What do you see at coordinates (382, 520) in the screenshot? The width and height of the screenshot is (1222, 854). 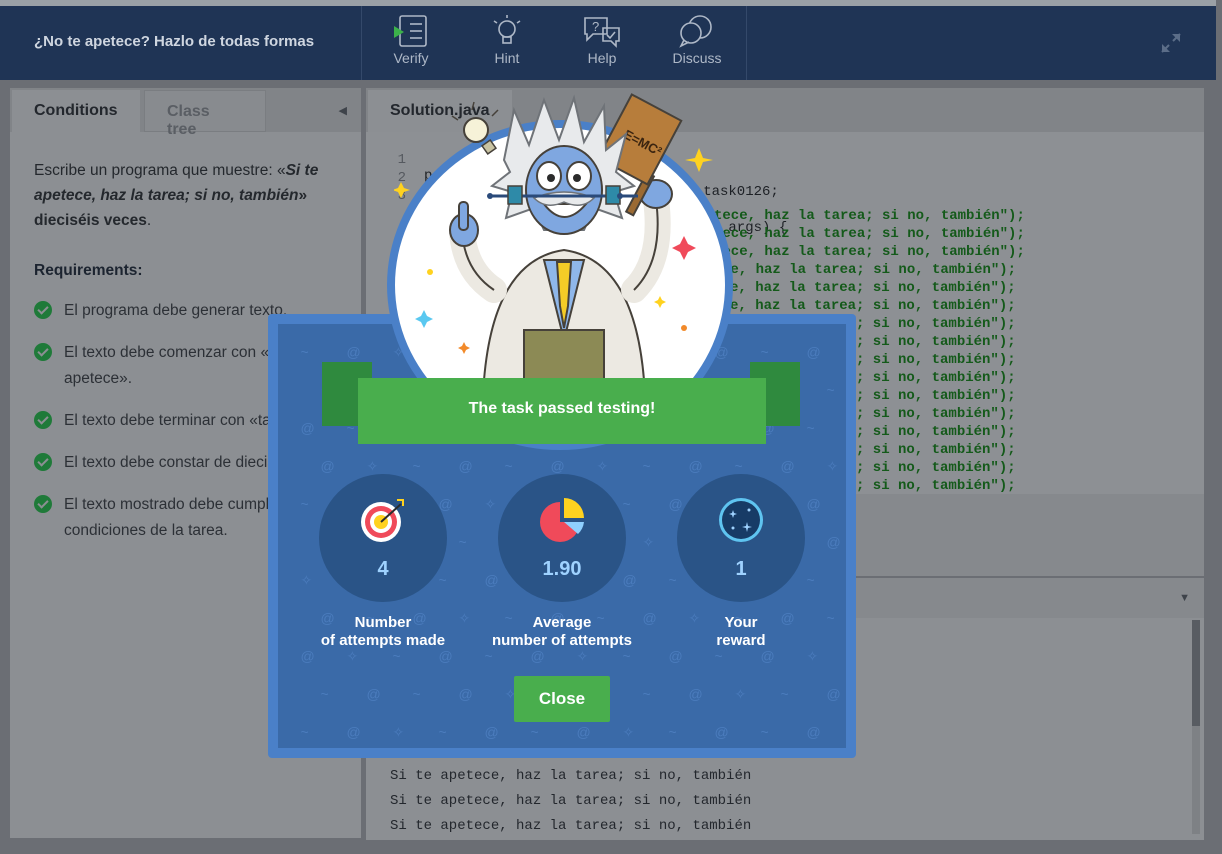 I see `target-icon` at bounding box center [382, 520].